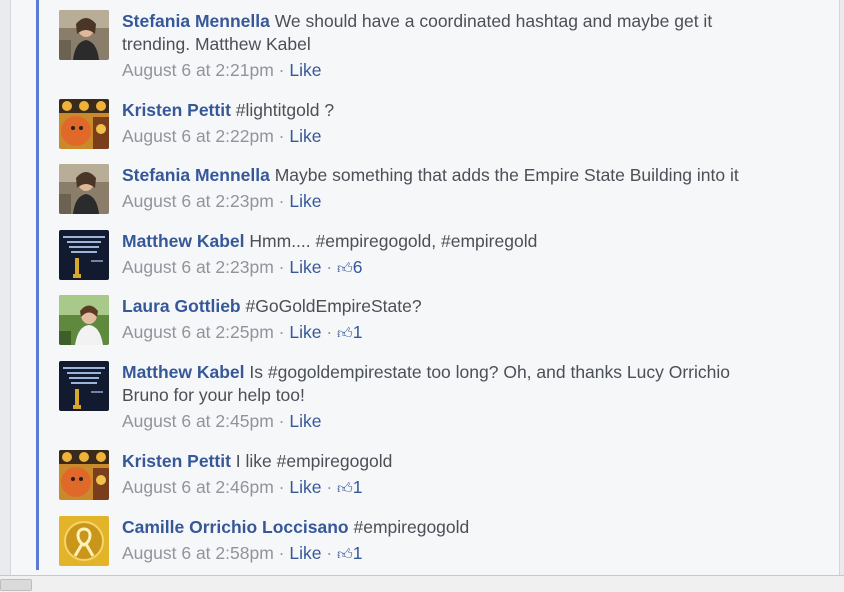 This screenshot has width=844, height=592. I want to click on comment-timestamp: August 6 at 2:21pm, so click(198, 70).